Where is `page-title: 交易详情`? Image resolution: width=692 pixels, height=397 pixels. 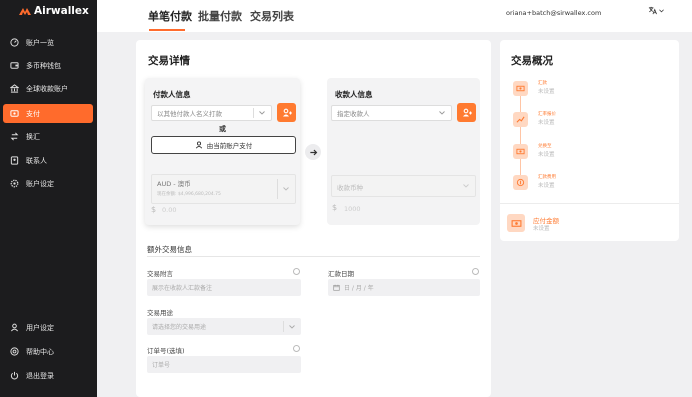
page-title: 交易详情 is located at coordinates (169, 61).